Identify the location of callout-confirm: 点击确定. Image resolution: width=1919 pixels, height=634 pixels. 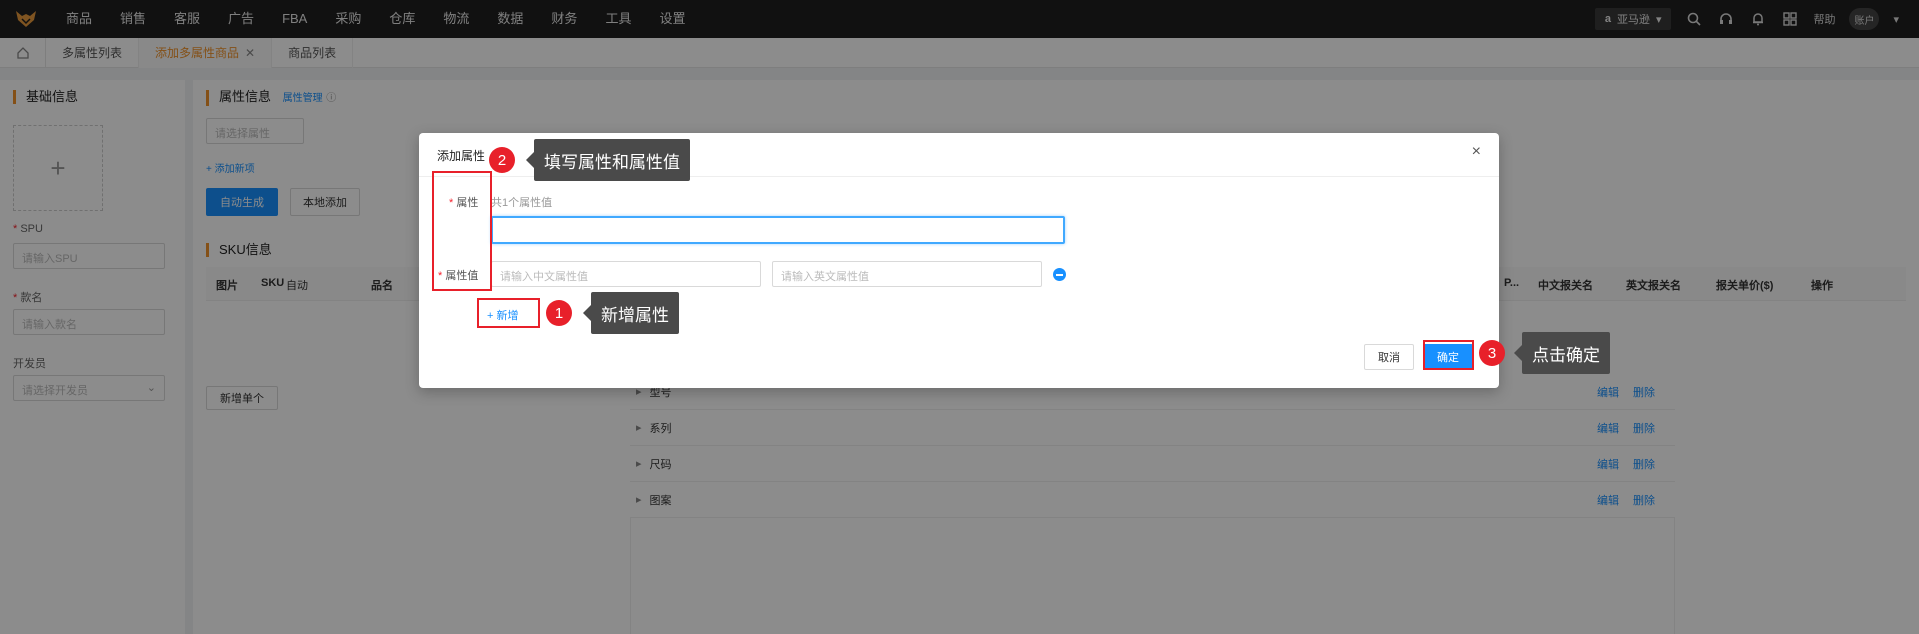
(1562, 353).